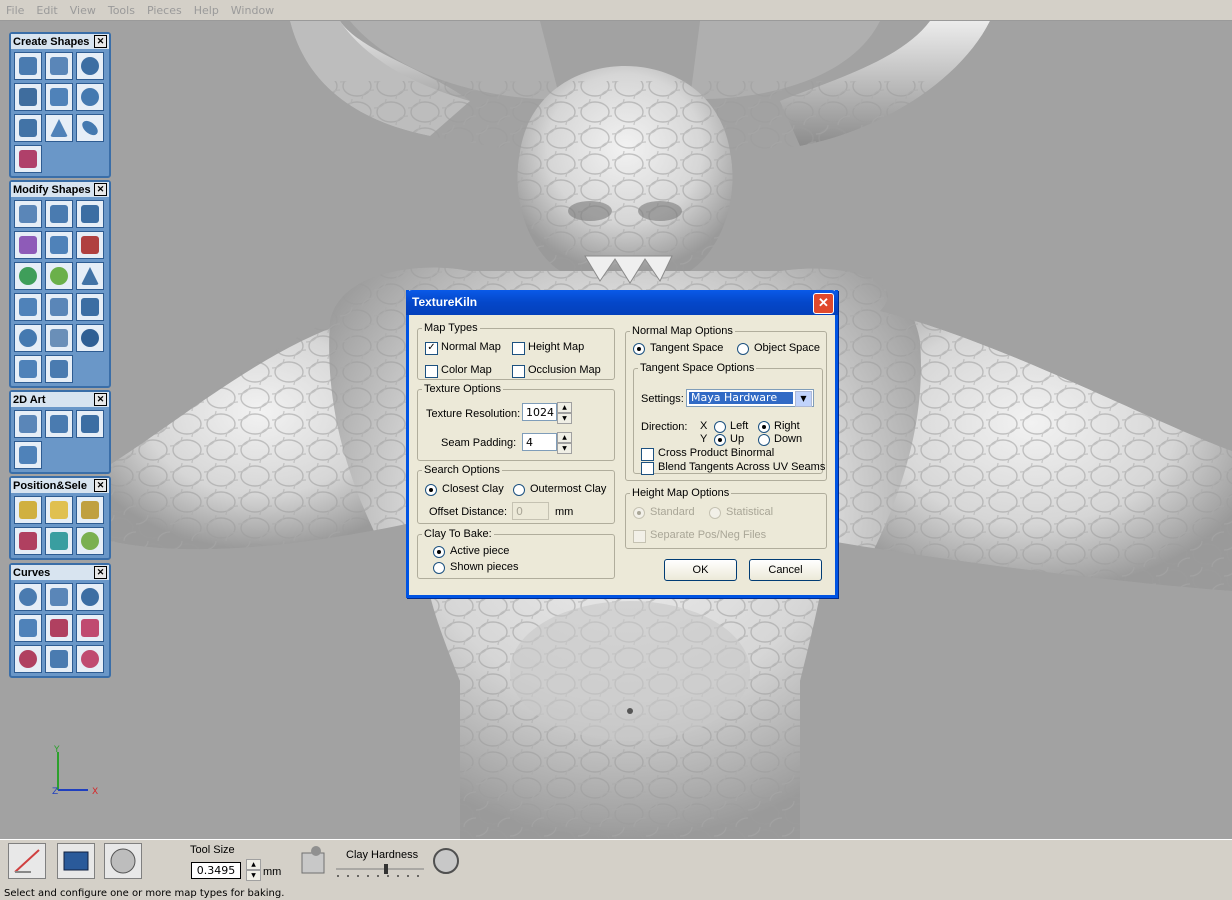 The width and height of the screenshot is (1232, 900). I want to click on tool-size-input: 0.3495, so click(216, 870).